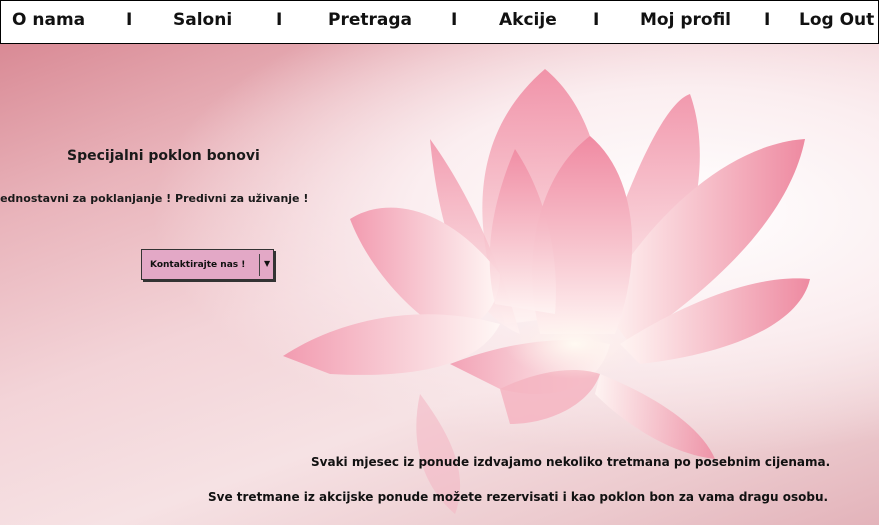 The image size is (879, 525). What do you see at coordinates (163, 156) in the screenshot?
I see `page-title: Specijalni poklon bonovi` at bounding box center [163, 156].